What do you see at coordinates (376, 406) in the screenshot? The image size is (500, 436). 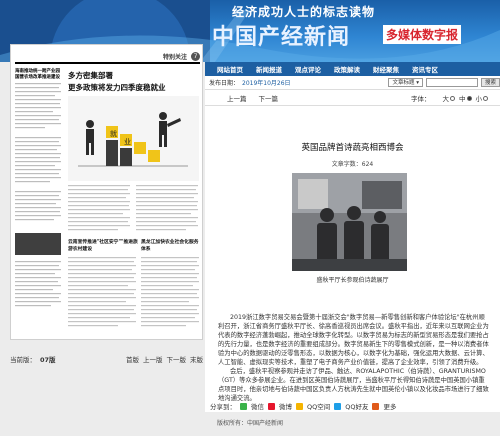 I see `more-icon` at bounding box center [376, 406].